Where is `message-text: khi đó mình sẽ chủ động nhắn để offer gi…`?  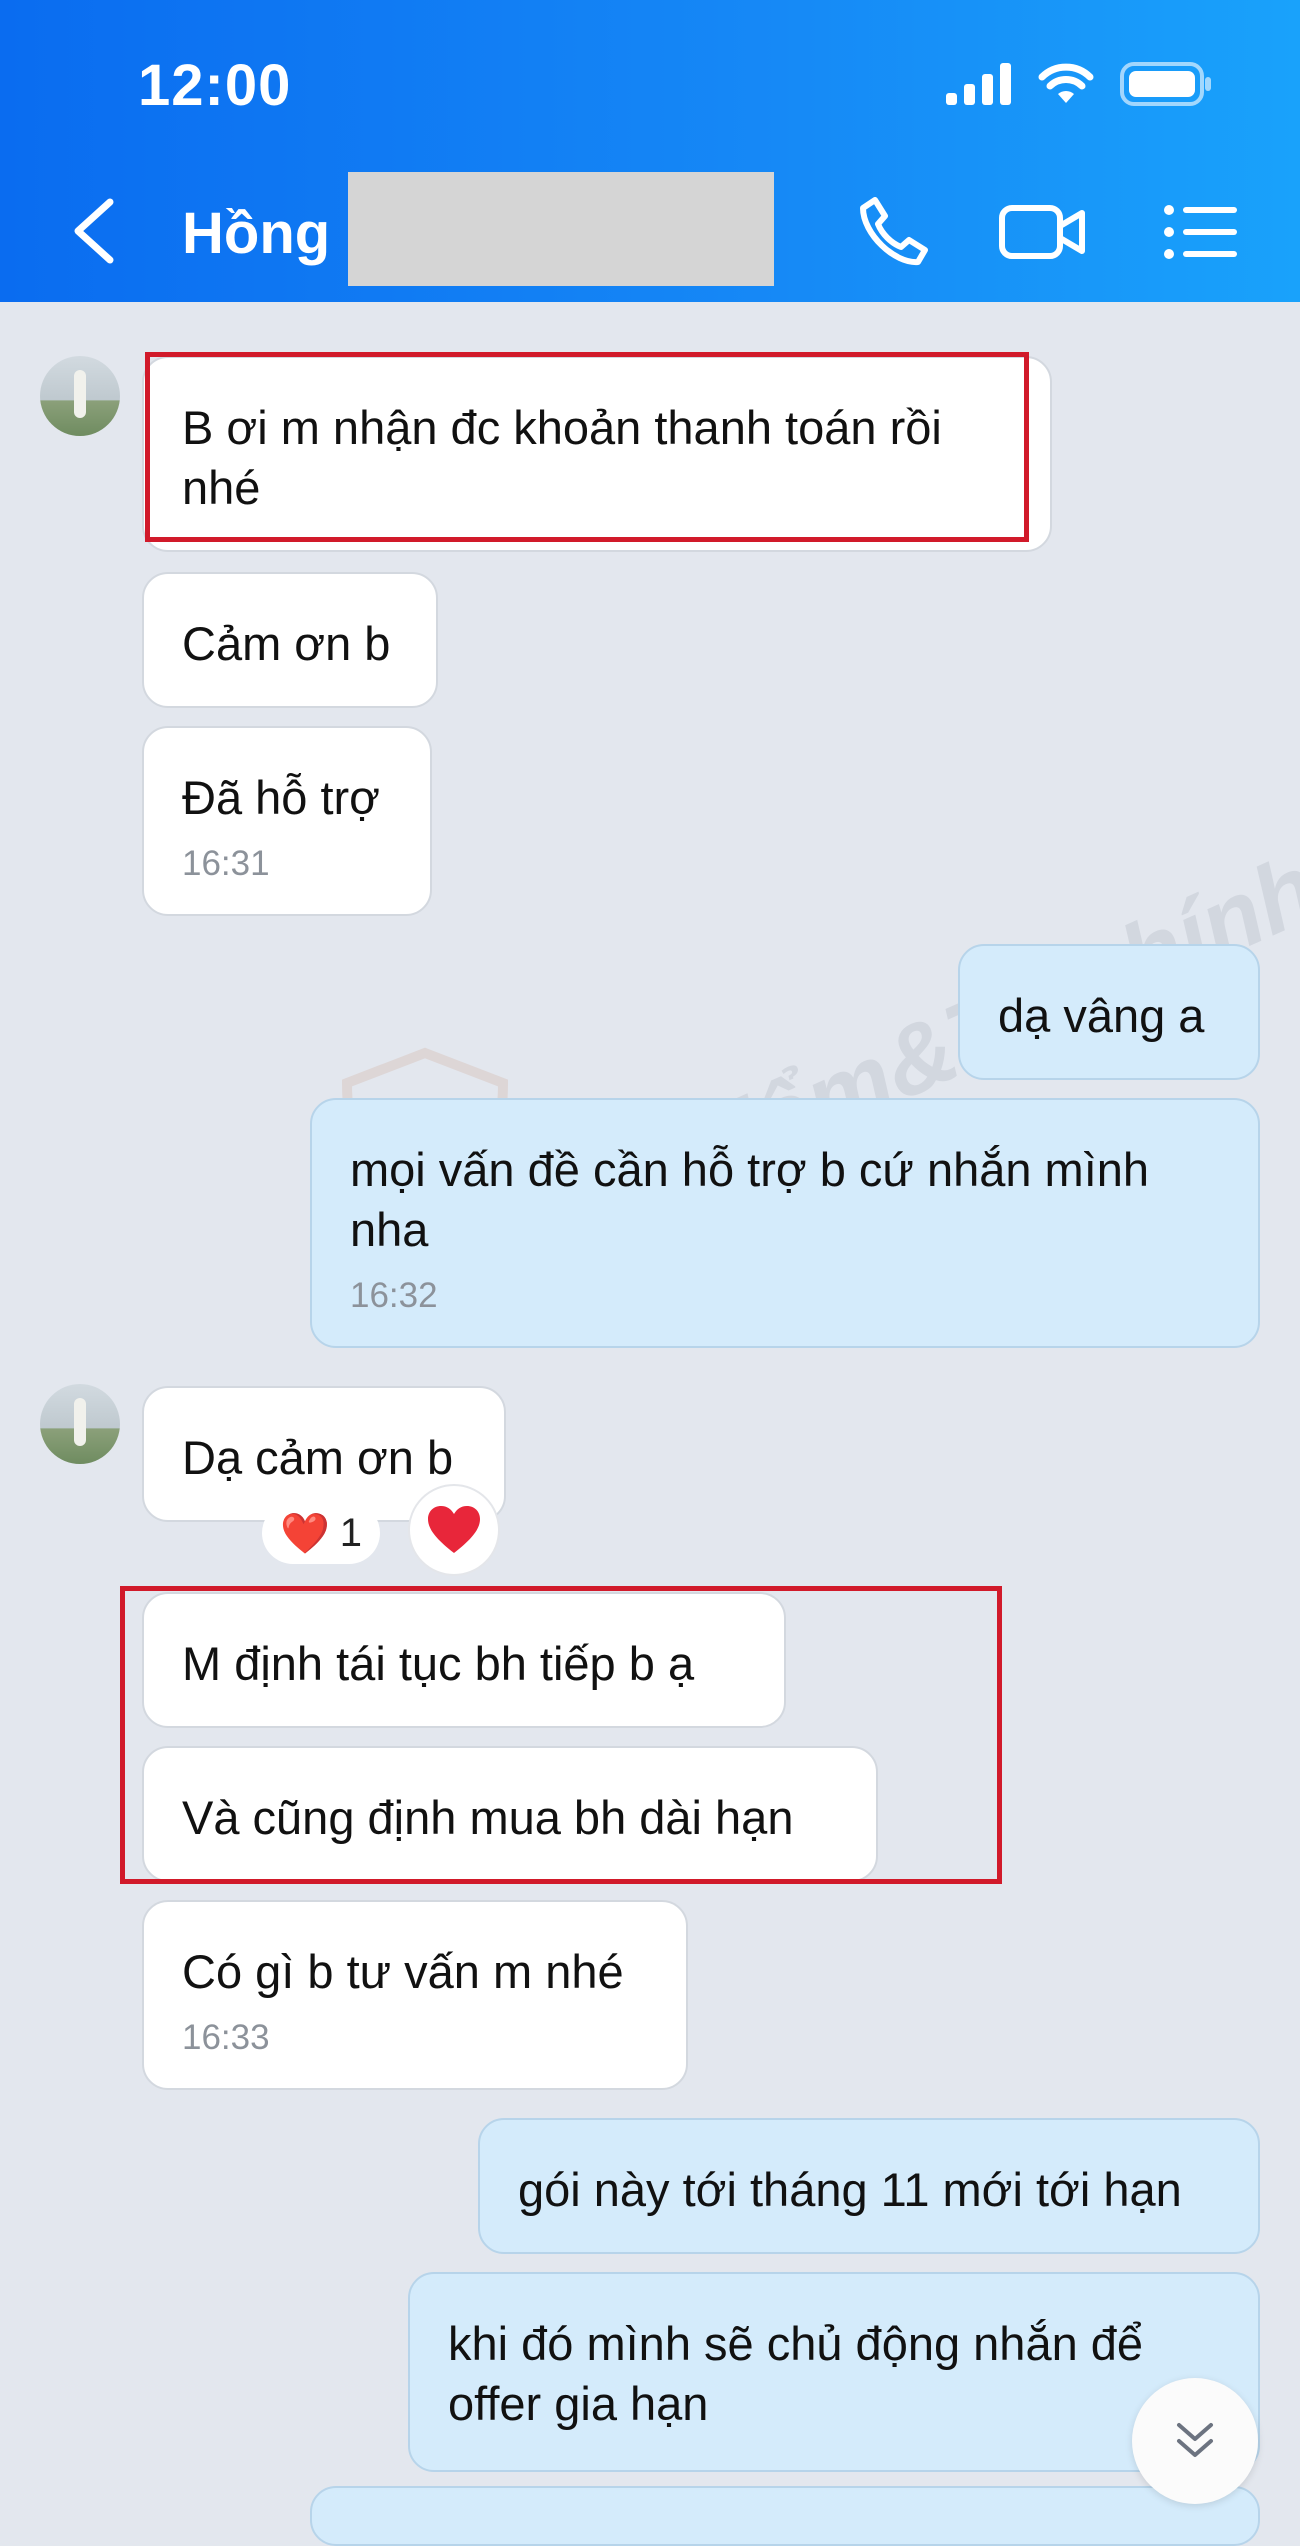
message-text: khi đó mình sẽ chủ động nhắn để offer gi… is located at coordinates (796, 2373).